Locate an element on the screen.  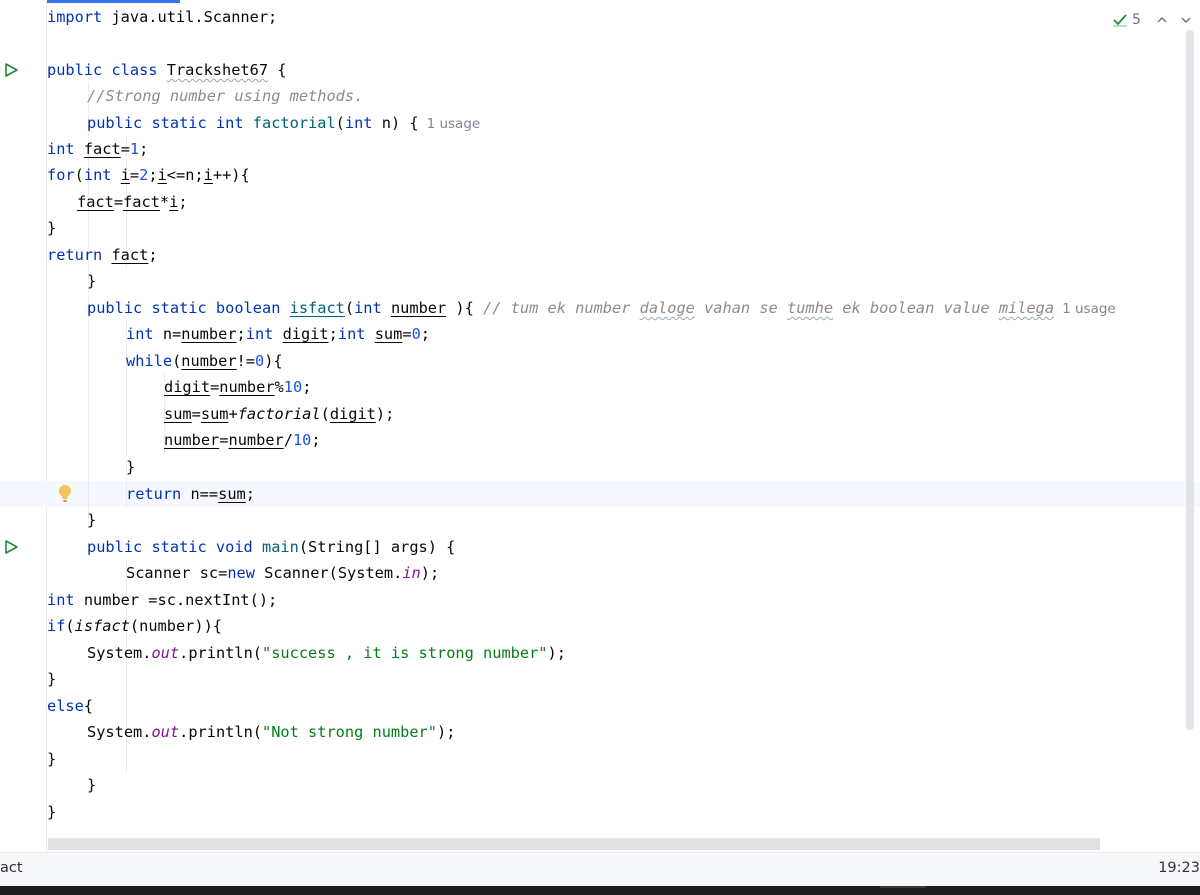
code-line-7: for(int i=2;i<=n;i++){ is located at coordinates (148, 175).